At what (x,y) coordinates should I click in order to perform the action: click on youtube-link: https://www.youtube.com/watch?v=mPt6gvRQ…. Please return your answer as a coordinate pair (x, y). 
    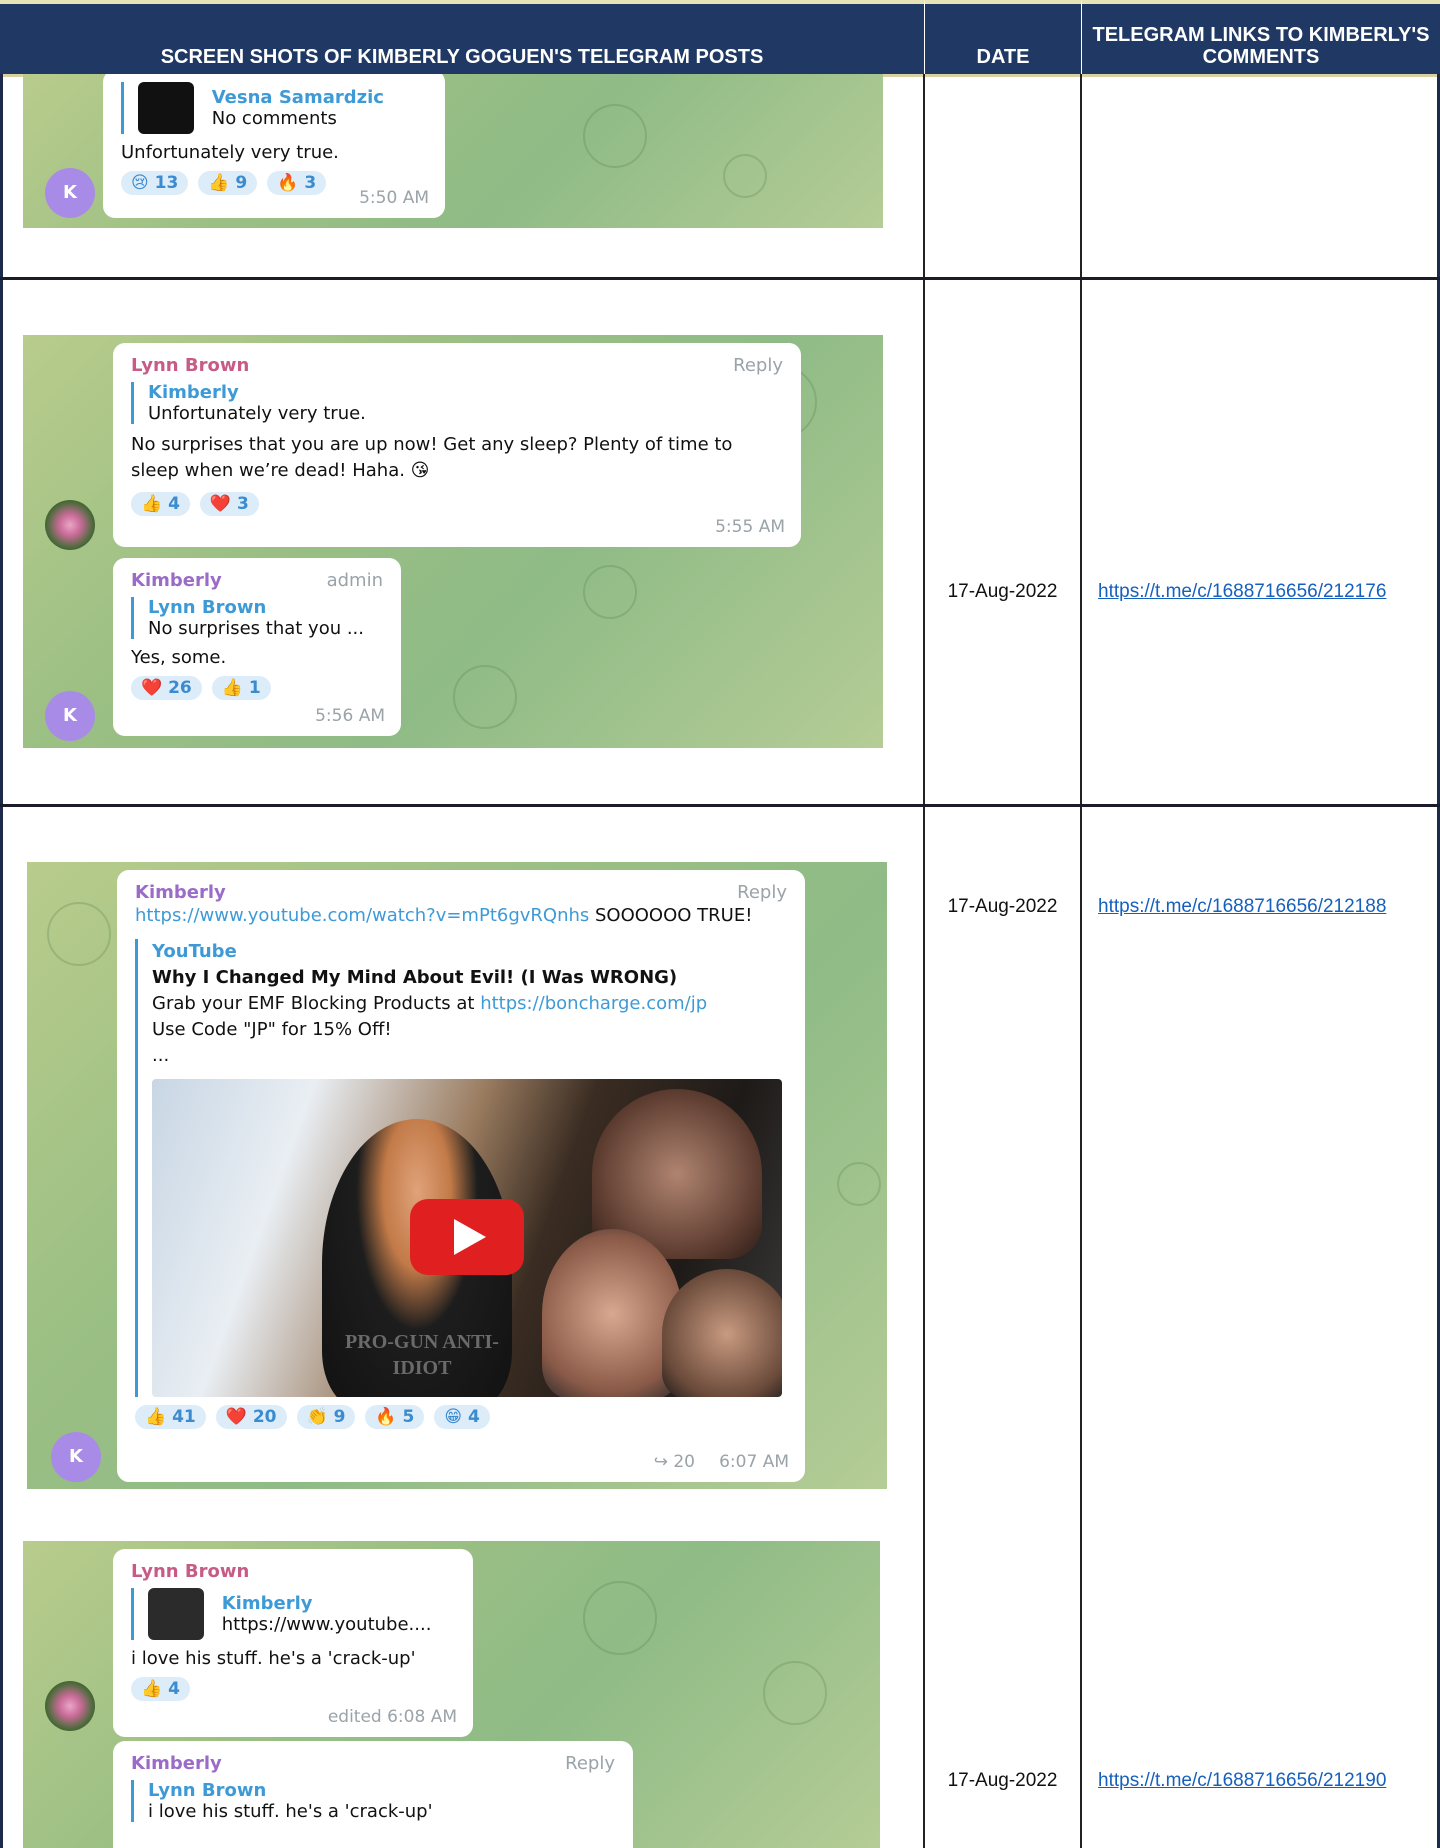
    Looking at the image, I should click on (362, 915).